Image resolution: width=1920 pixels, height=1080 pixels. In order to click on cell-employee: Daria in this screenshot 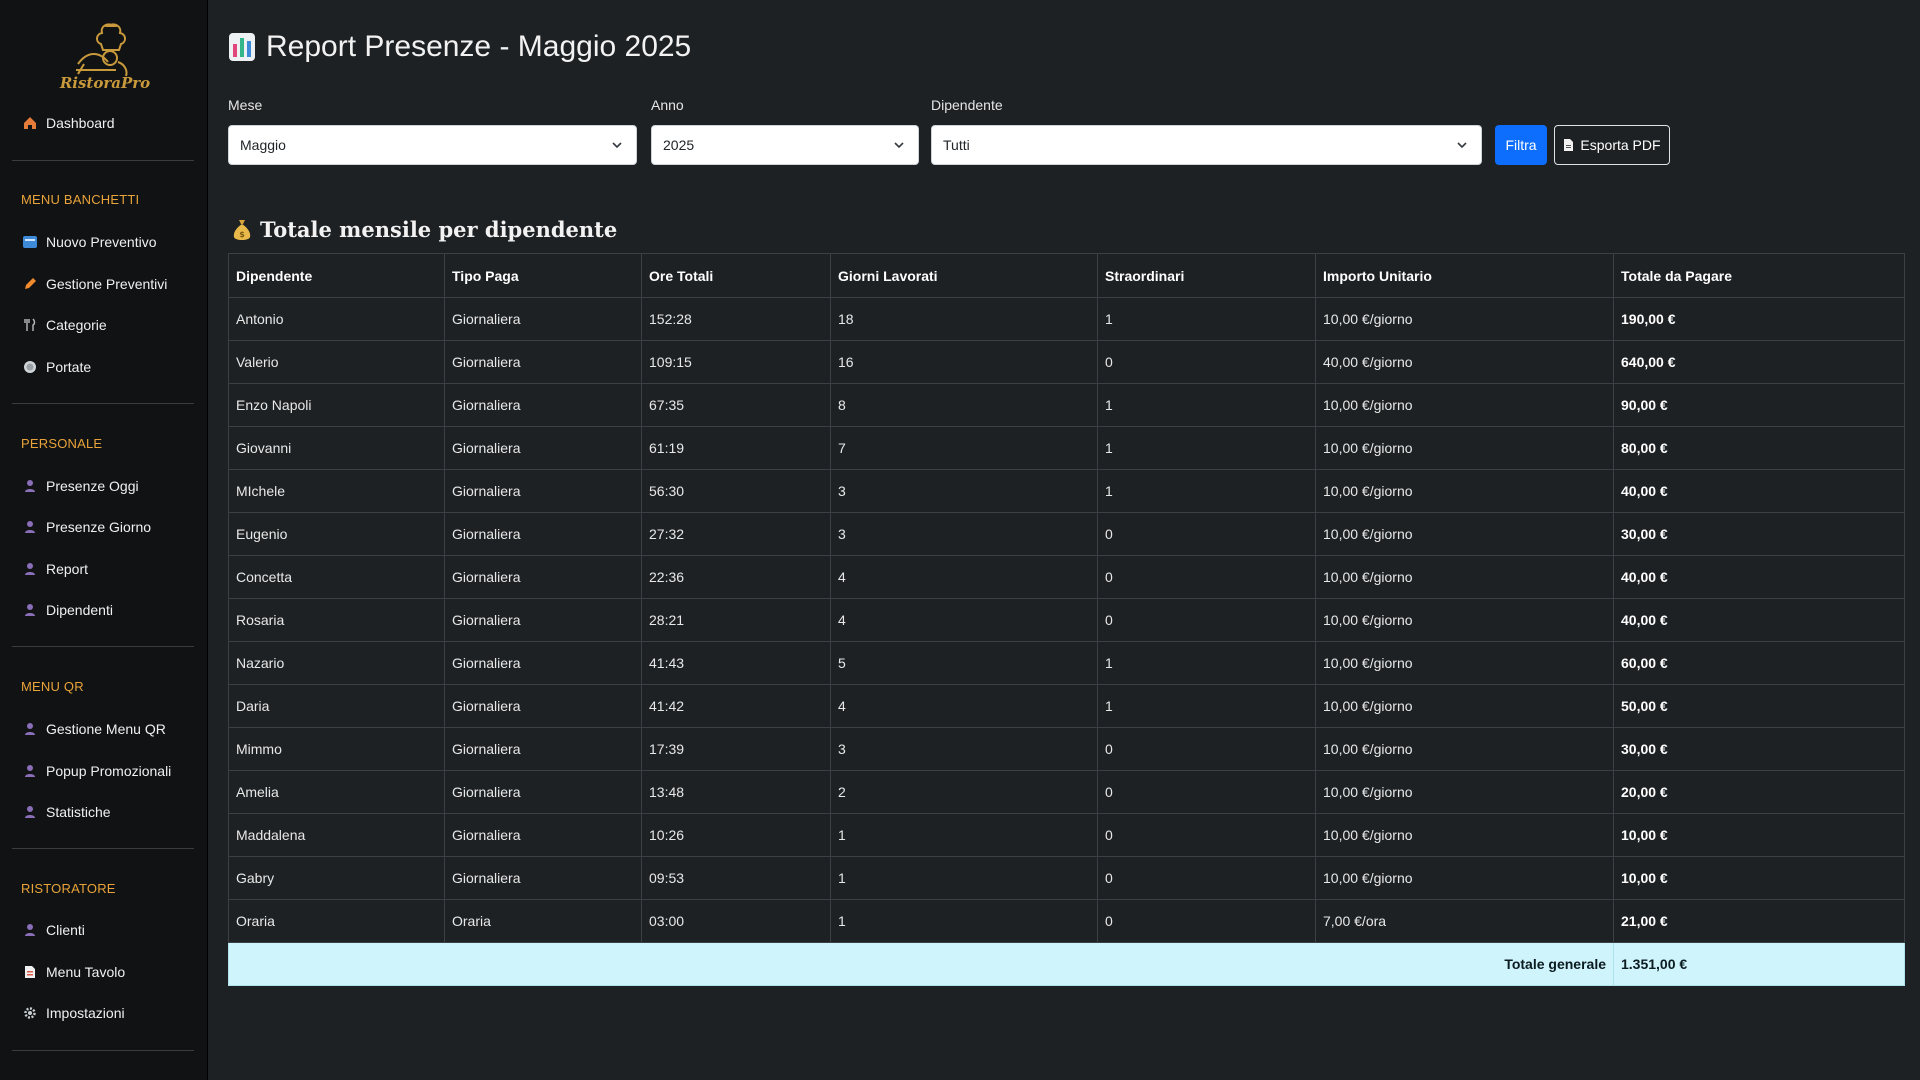, I will do `click(336, 706)`.